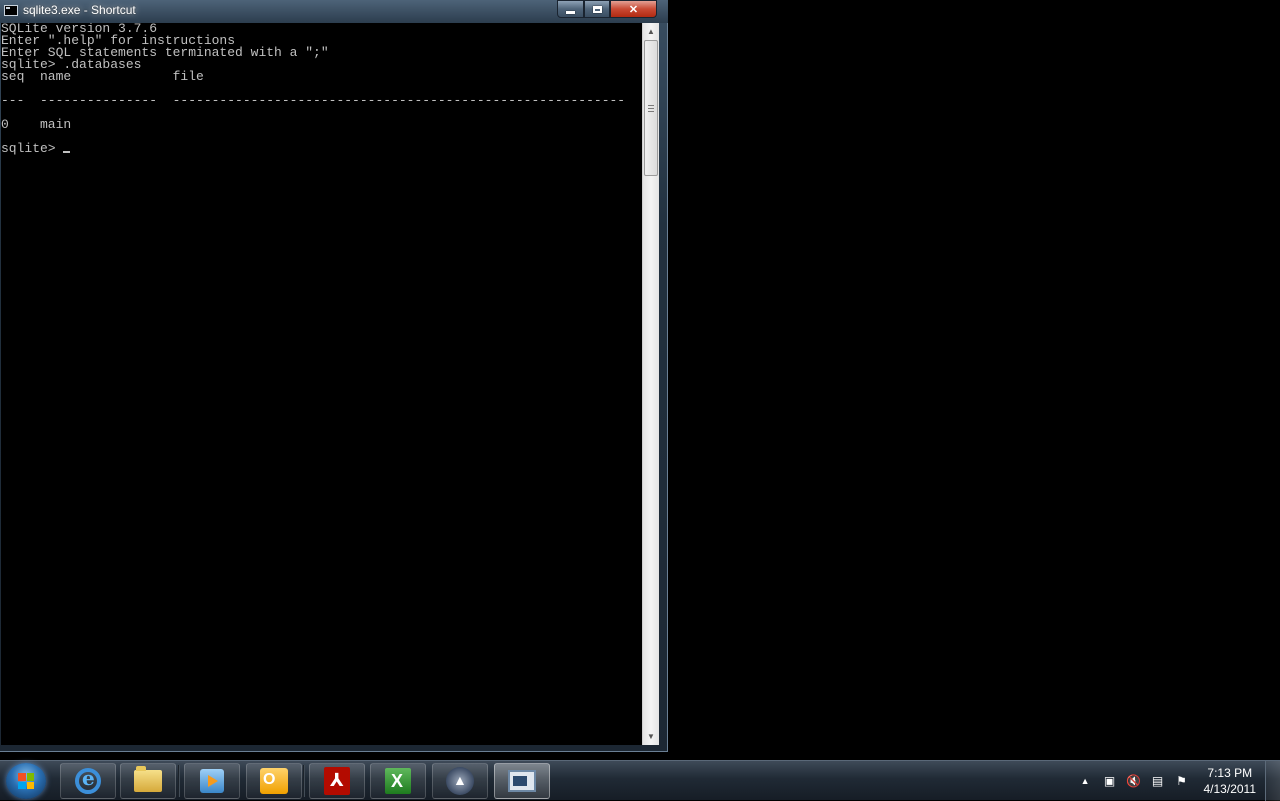 This screenshot has height=801, width=1280. What do you see at coordinates (651, 31) in the screenshot?
I see `scroll-up-button: ▲` at bounding box center [651, 31].